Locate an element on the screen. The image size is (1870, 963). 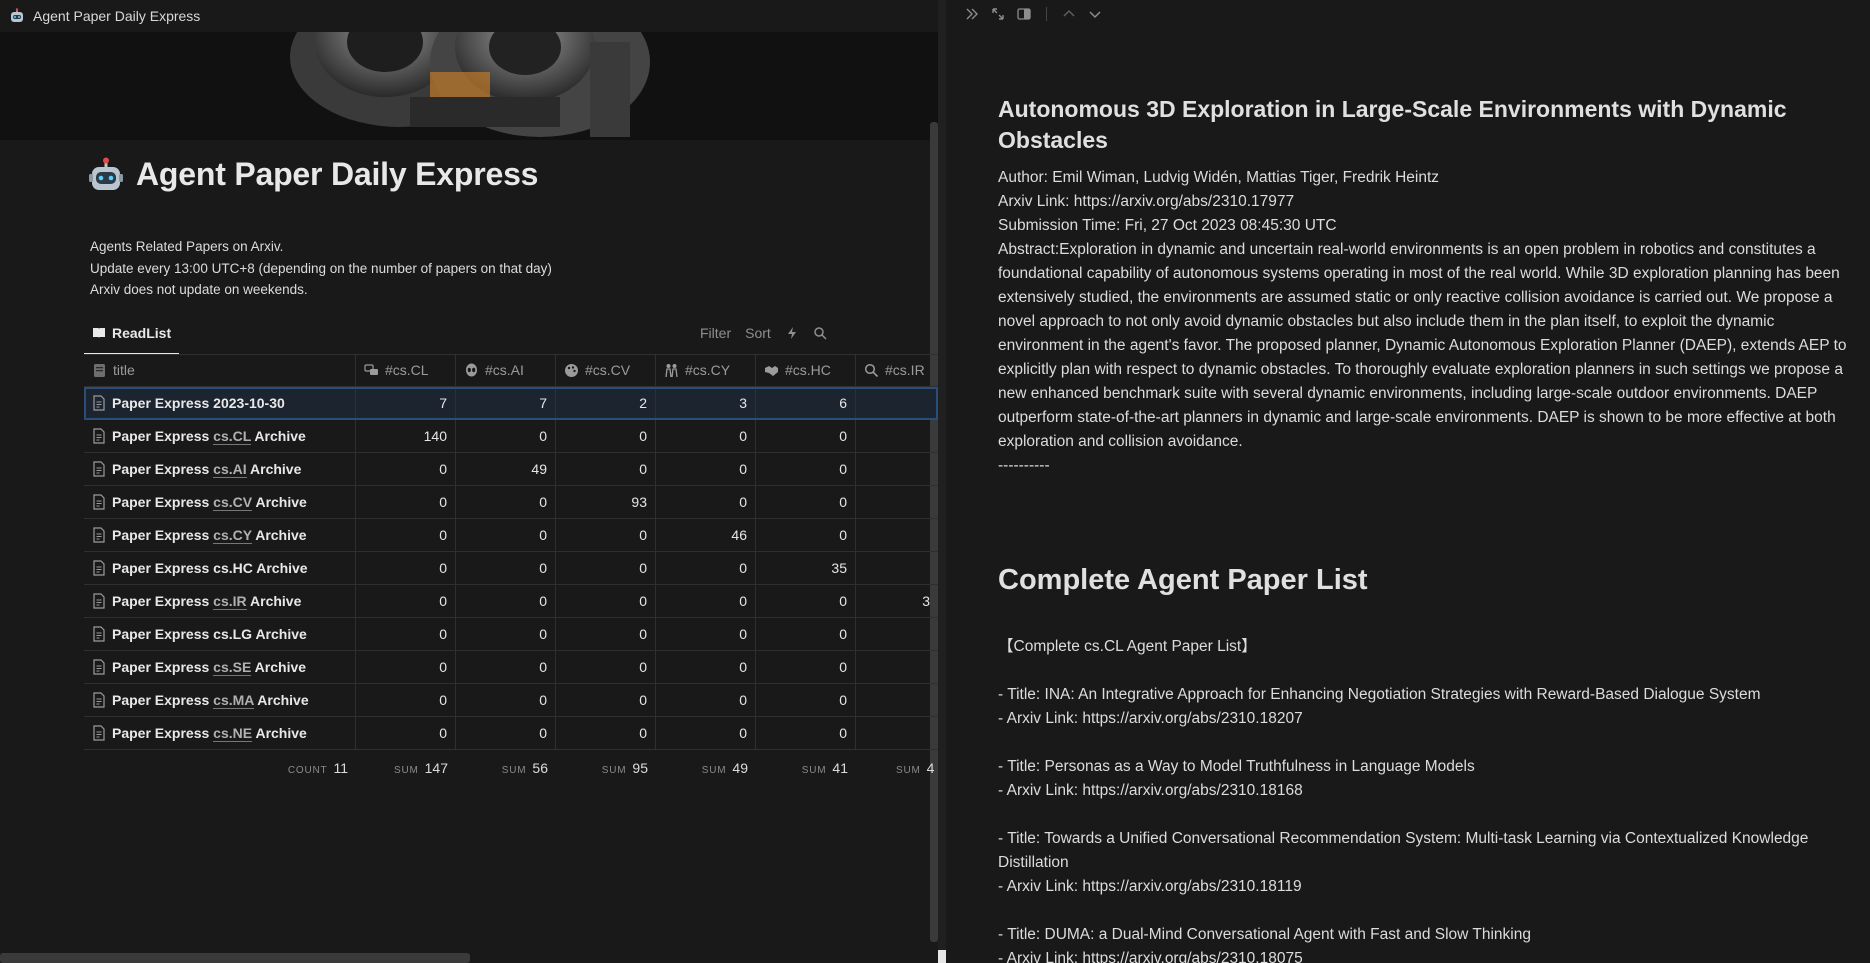
row-value-cell: 35 is located at coordinates (806, 568).